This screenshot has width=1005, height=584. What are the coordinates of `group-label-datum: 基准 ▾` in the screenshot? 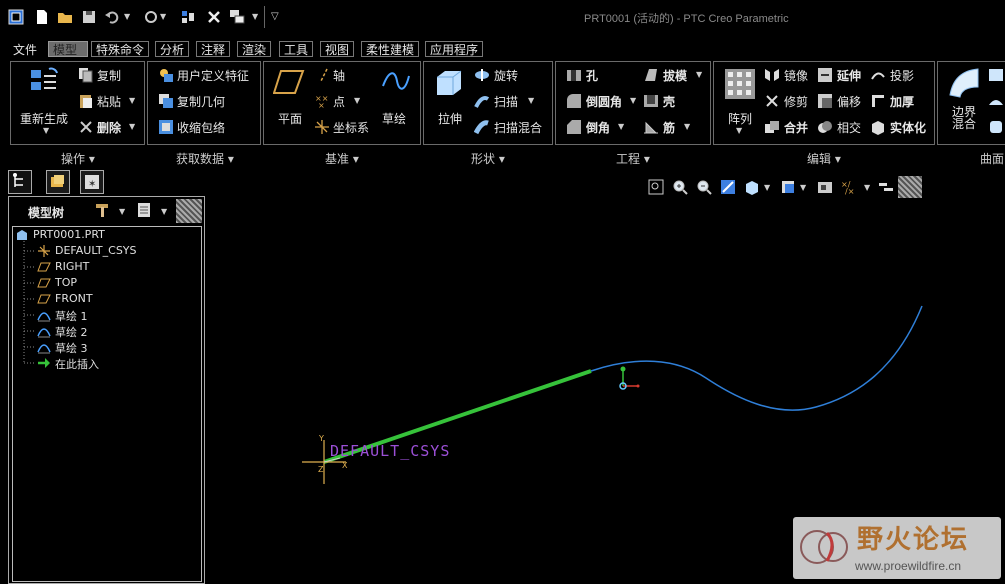 It's located at (342, 158).